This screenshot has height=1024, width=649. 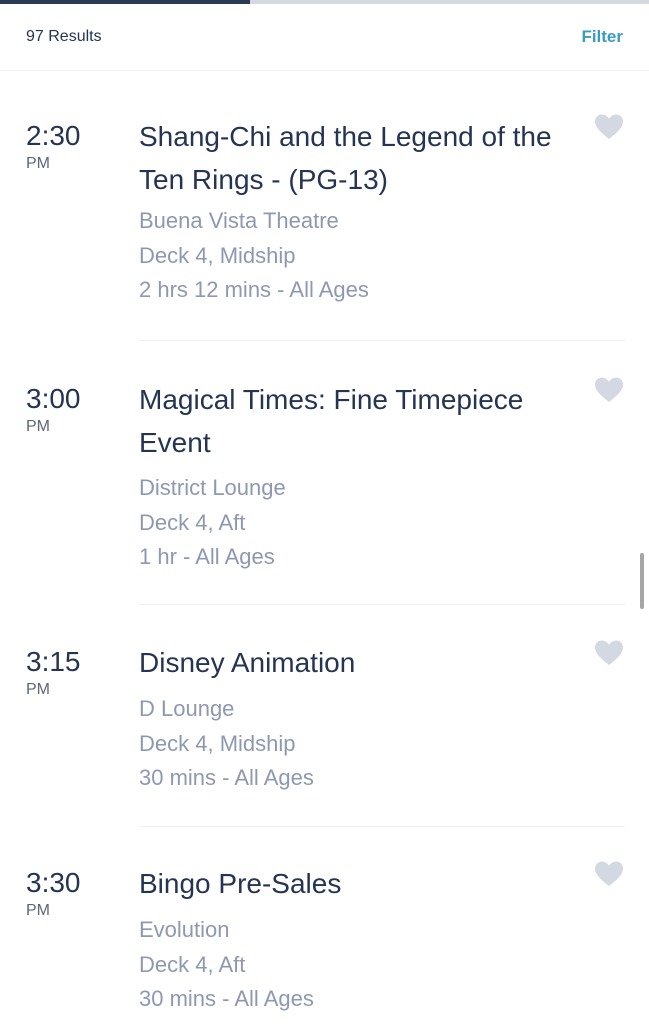 What do you see at coordinates (207, 556) in the screenshot?
I see `event-duration-ages: 1 hr - All Ages` at bounding box center [207, 556].